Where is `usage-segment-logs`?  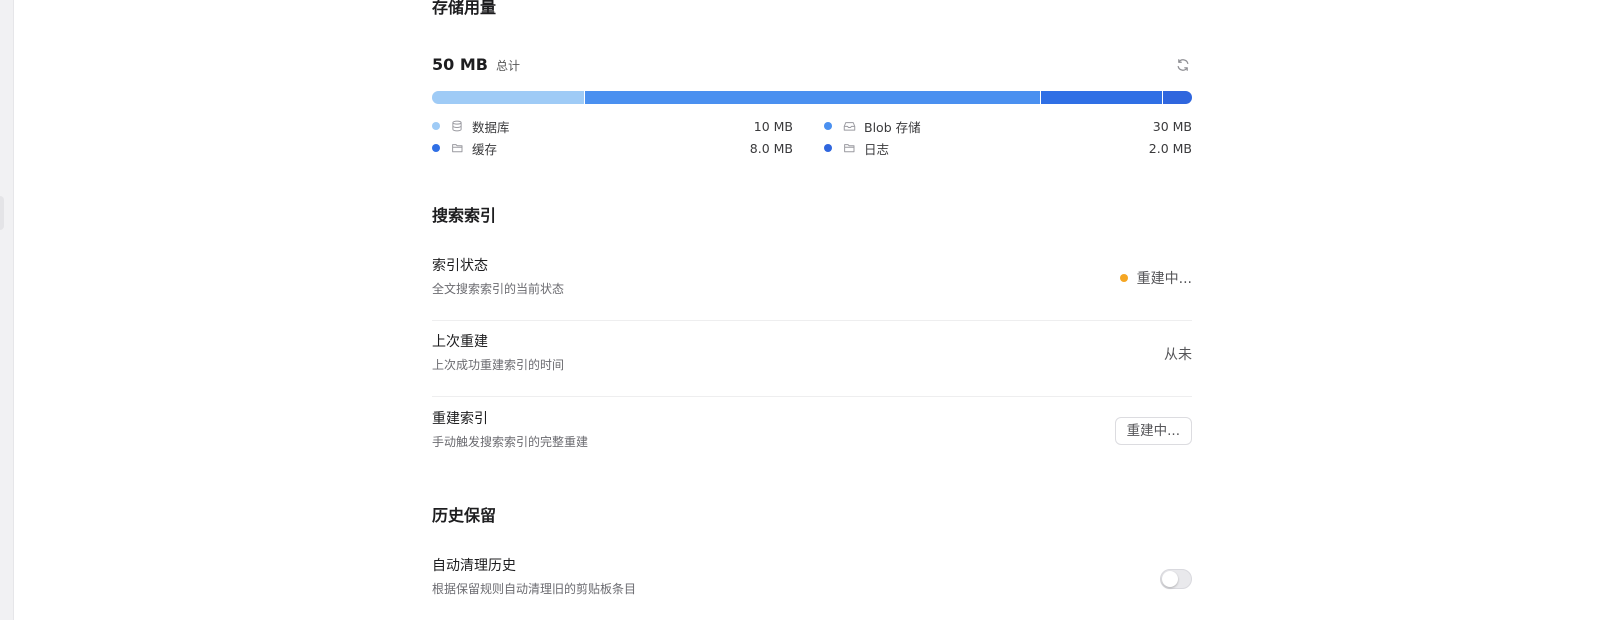 usage-segment-logs is located at coordinates (1176, 97).